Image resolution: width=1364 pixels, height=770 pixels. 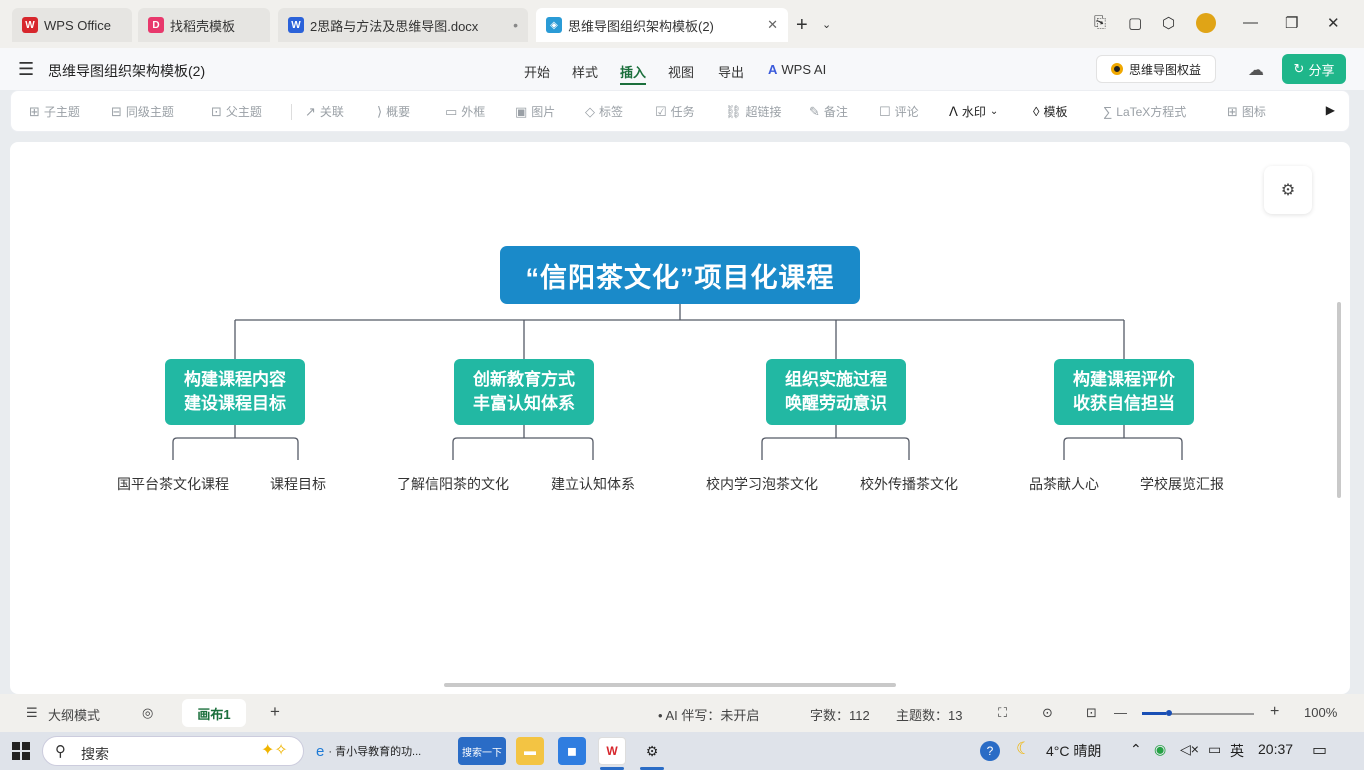 What do you see at coordinates (1250, 22) in the screenshot?
I see `minimize-icon: —` at bounding box center [1250, 22].